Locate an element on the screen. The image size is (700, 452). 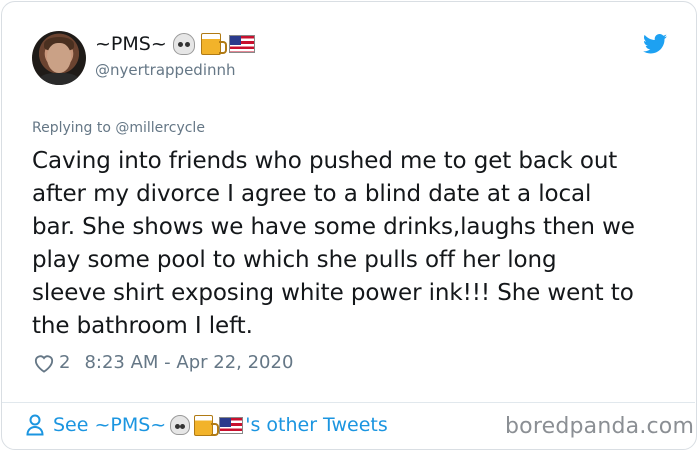
tweet-timestamp: 8:23 AM - Apr 22, 2020 is located at coordinates (188, 362).